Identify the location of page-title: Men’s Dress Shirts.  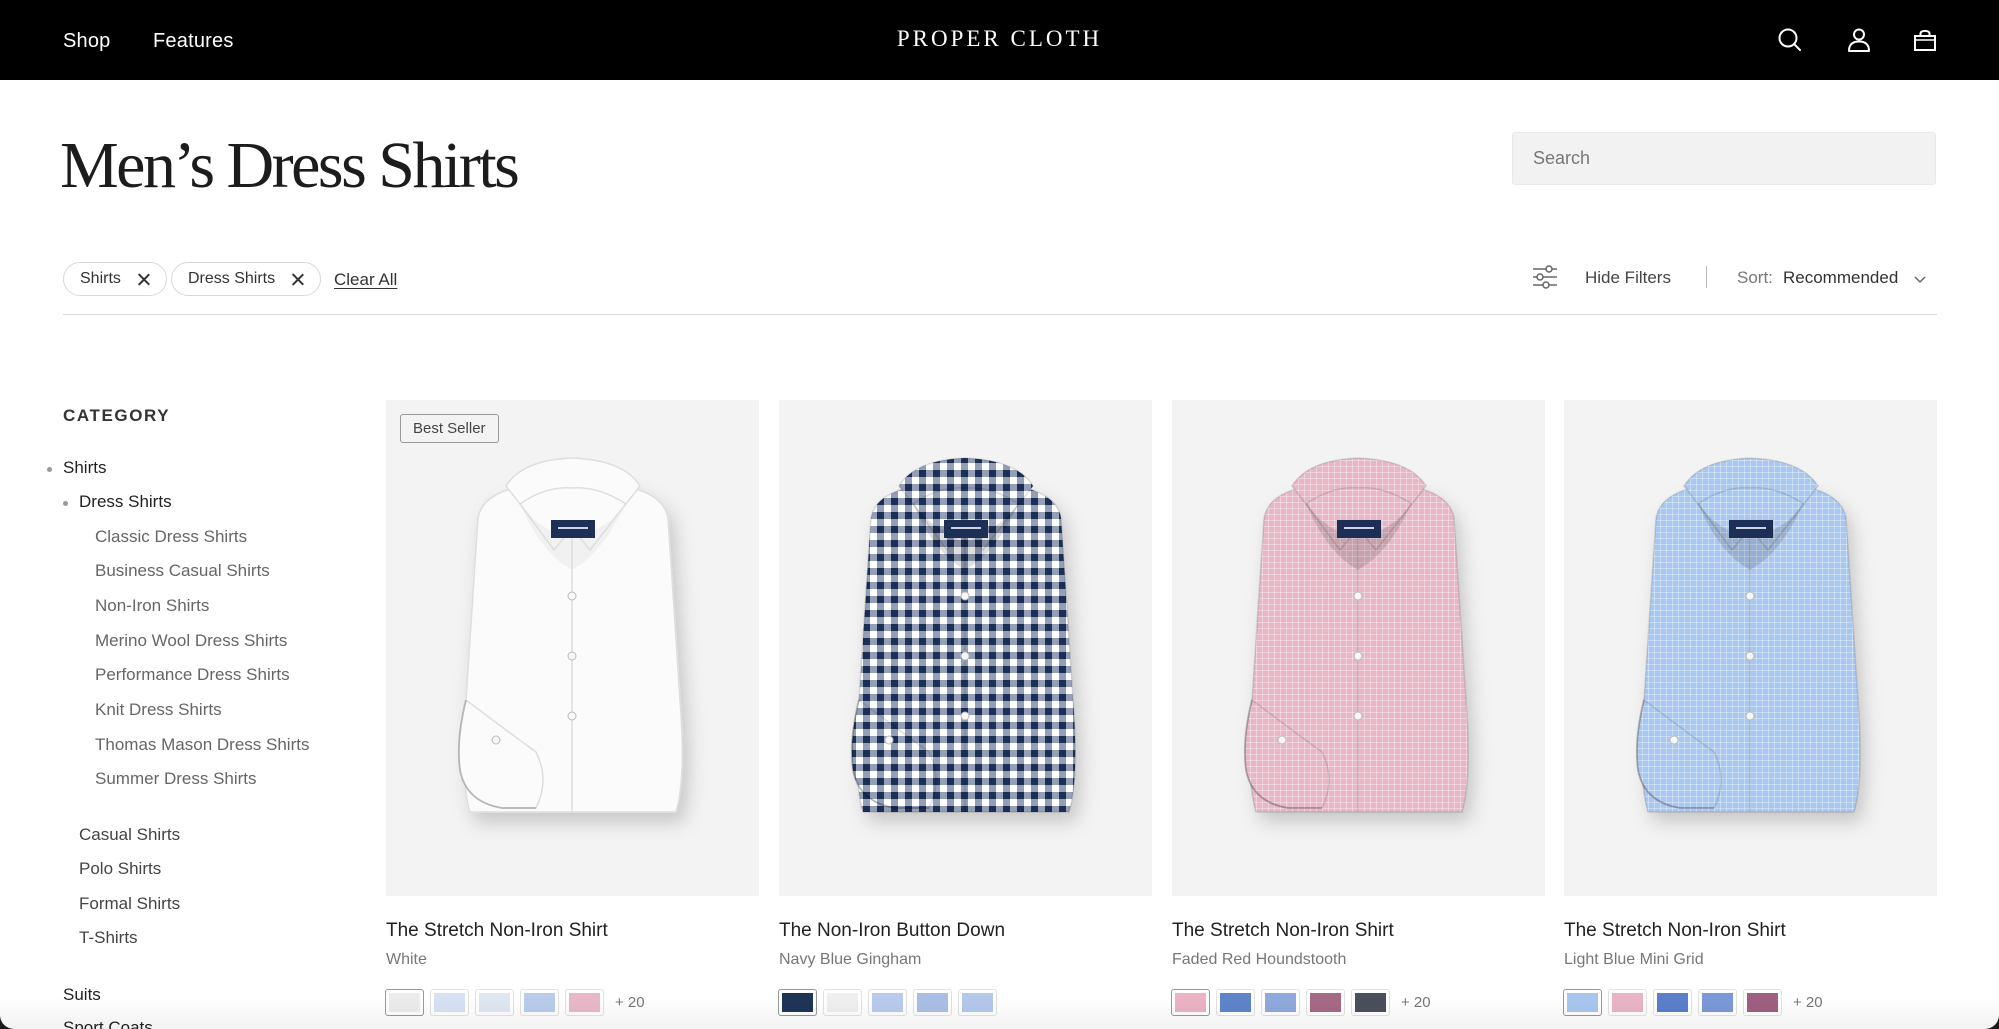
(290, 165).